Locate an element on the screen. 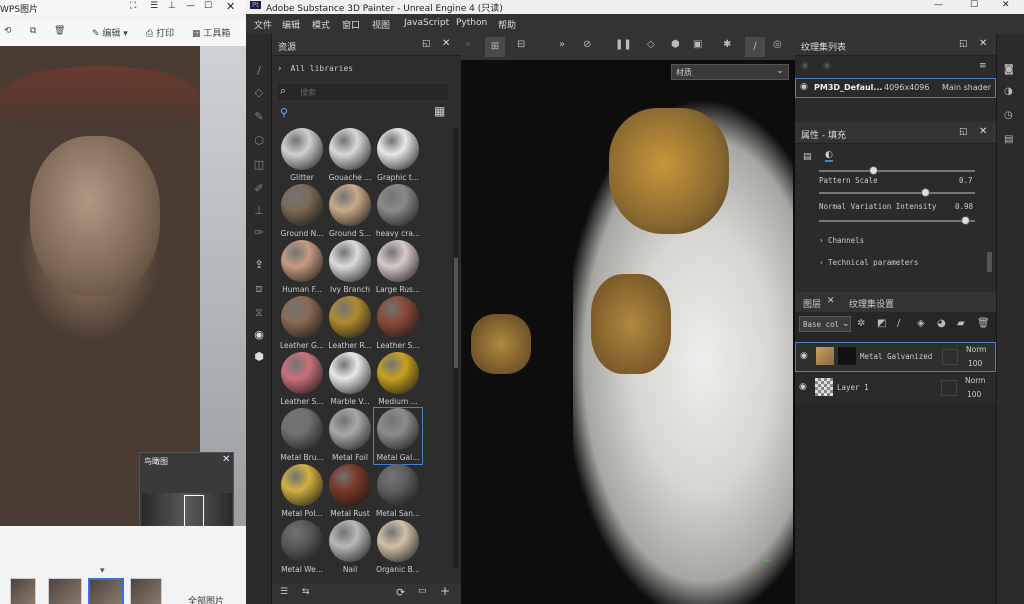 The height and width of the screenshot is (604, 1024). cube-icon: ⬢ is located at coordinates (259, 357).